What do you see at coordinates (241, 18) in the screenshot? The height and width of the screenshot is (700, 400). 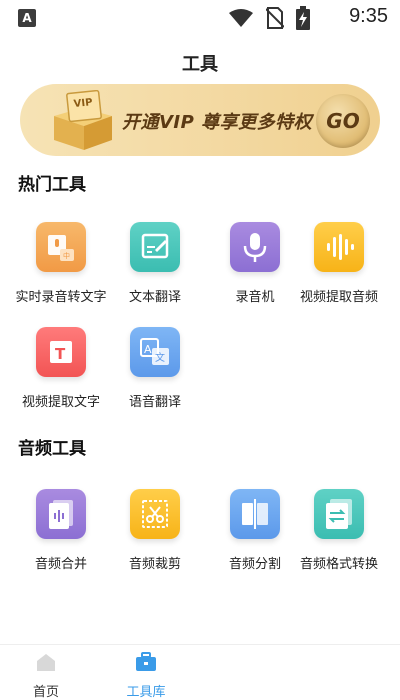 I see `wifi-icon` at bounding box center [241, 18].